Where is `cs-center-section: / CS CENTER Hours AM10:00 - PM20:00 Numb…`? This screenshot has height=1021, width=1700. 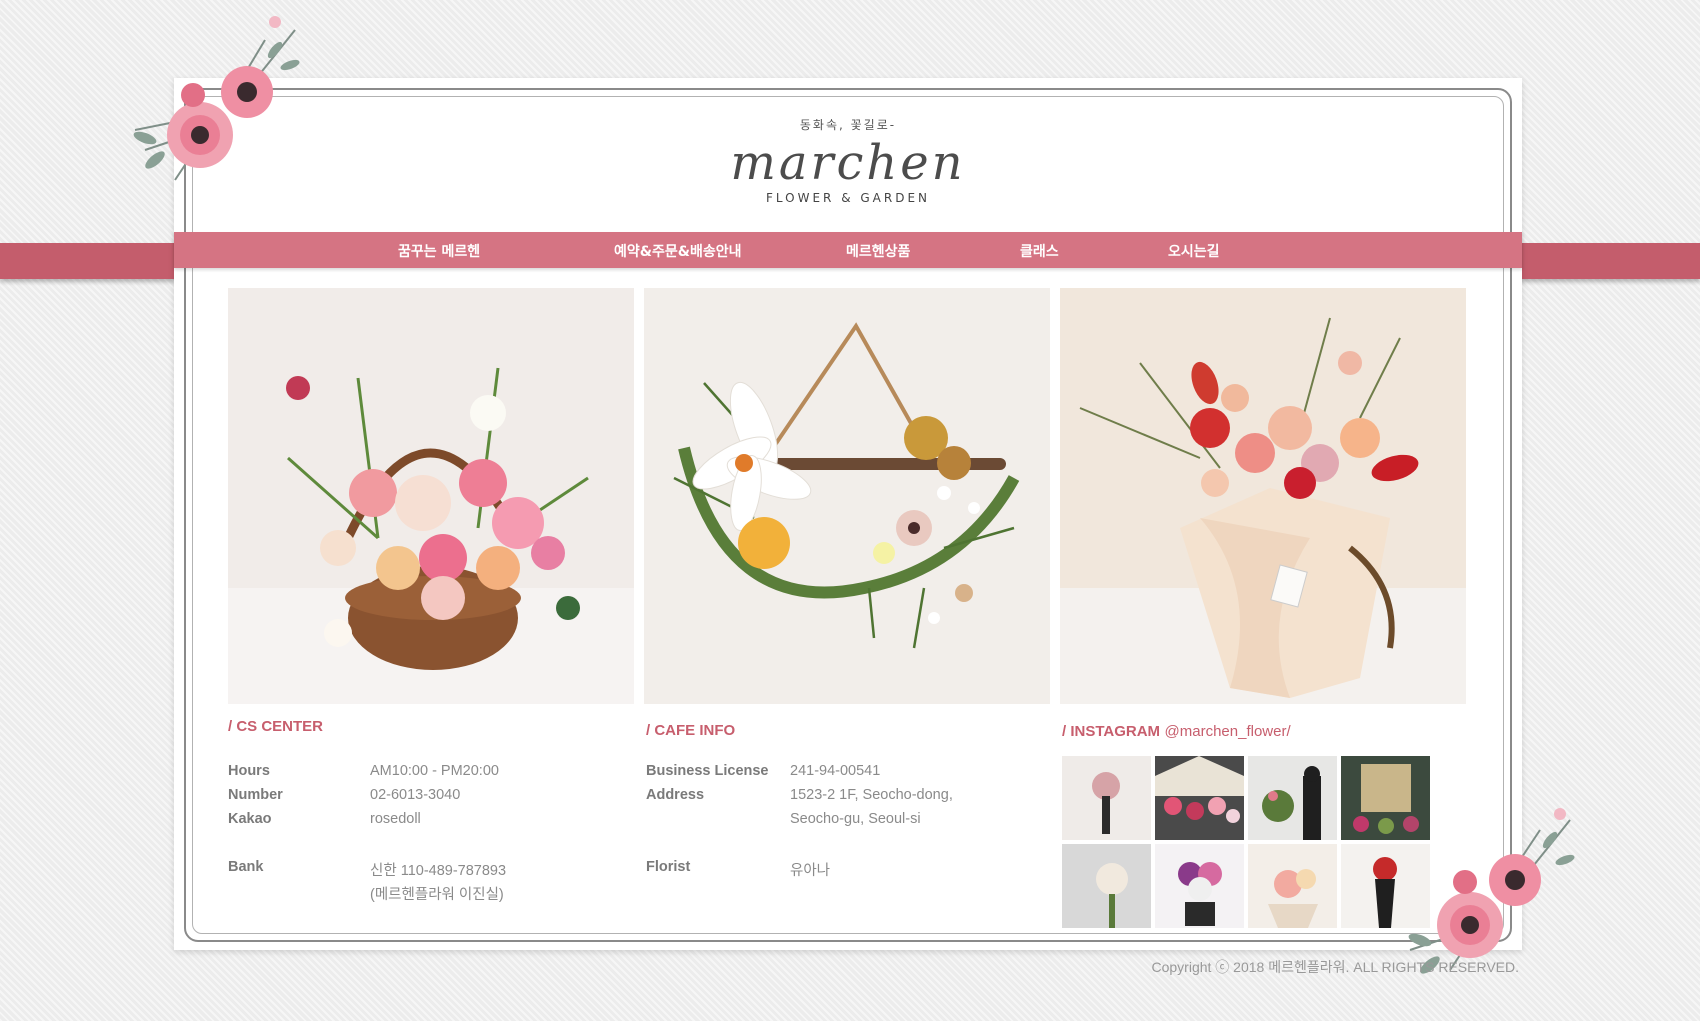
cs-center-section: / CS CENTER Hours AM10:00 - PM20:00 Numb… is located at coordinates (418, 818).